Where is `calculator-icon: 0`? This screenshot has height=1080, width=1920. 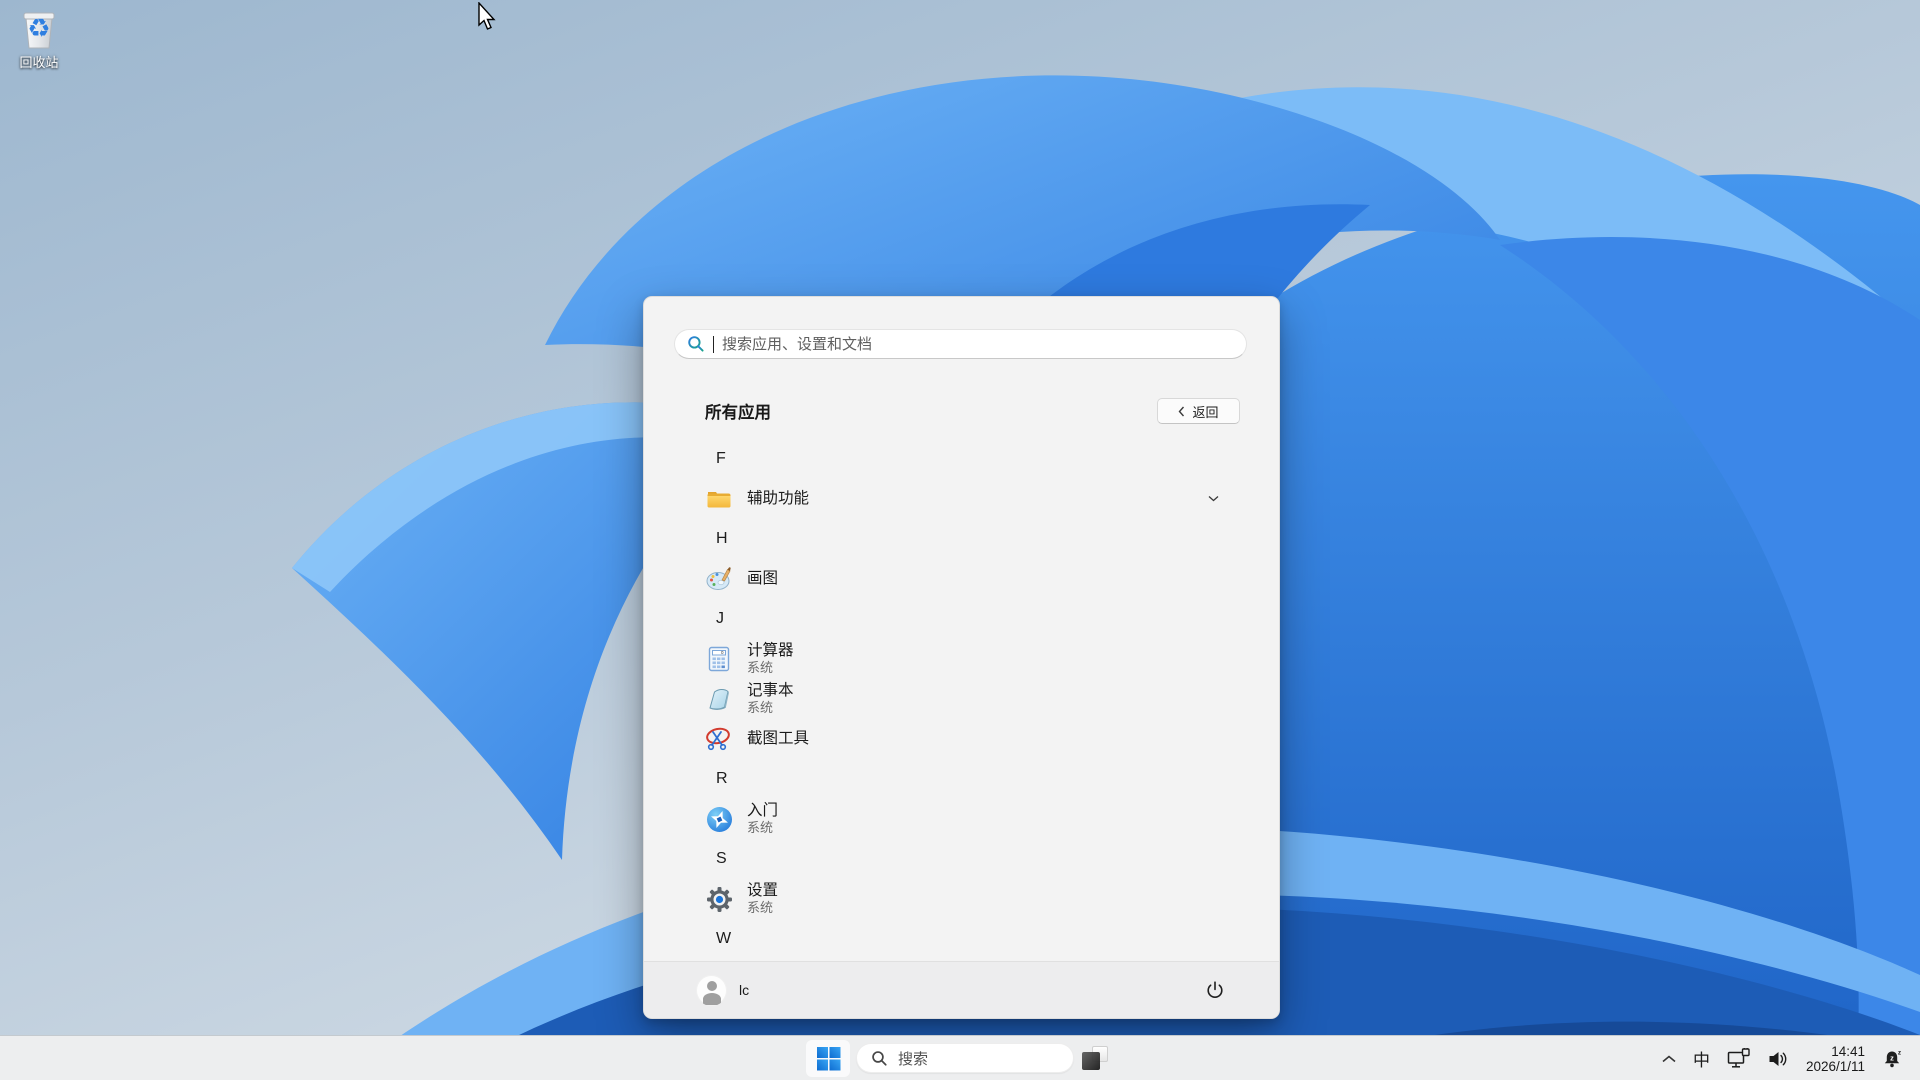
calculator-icon: 0 is located at coordinates (719, 659).